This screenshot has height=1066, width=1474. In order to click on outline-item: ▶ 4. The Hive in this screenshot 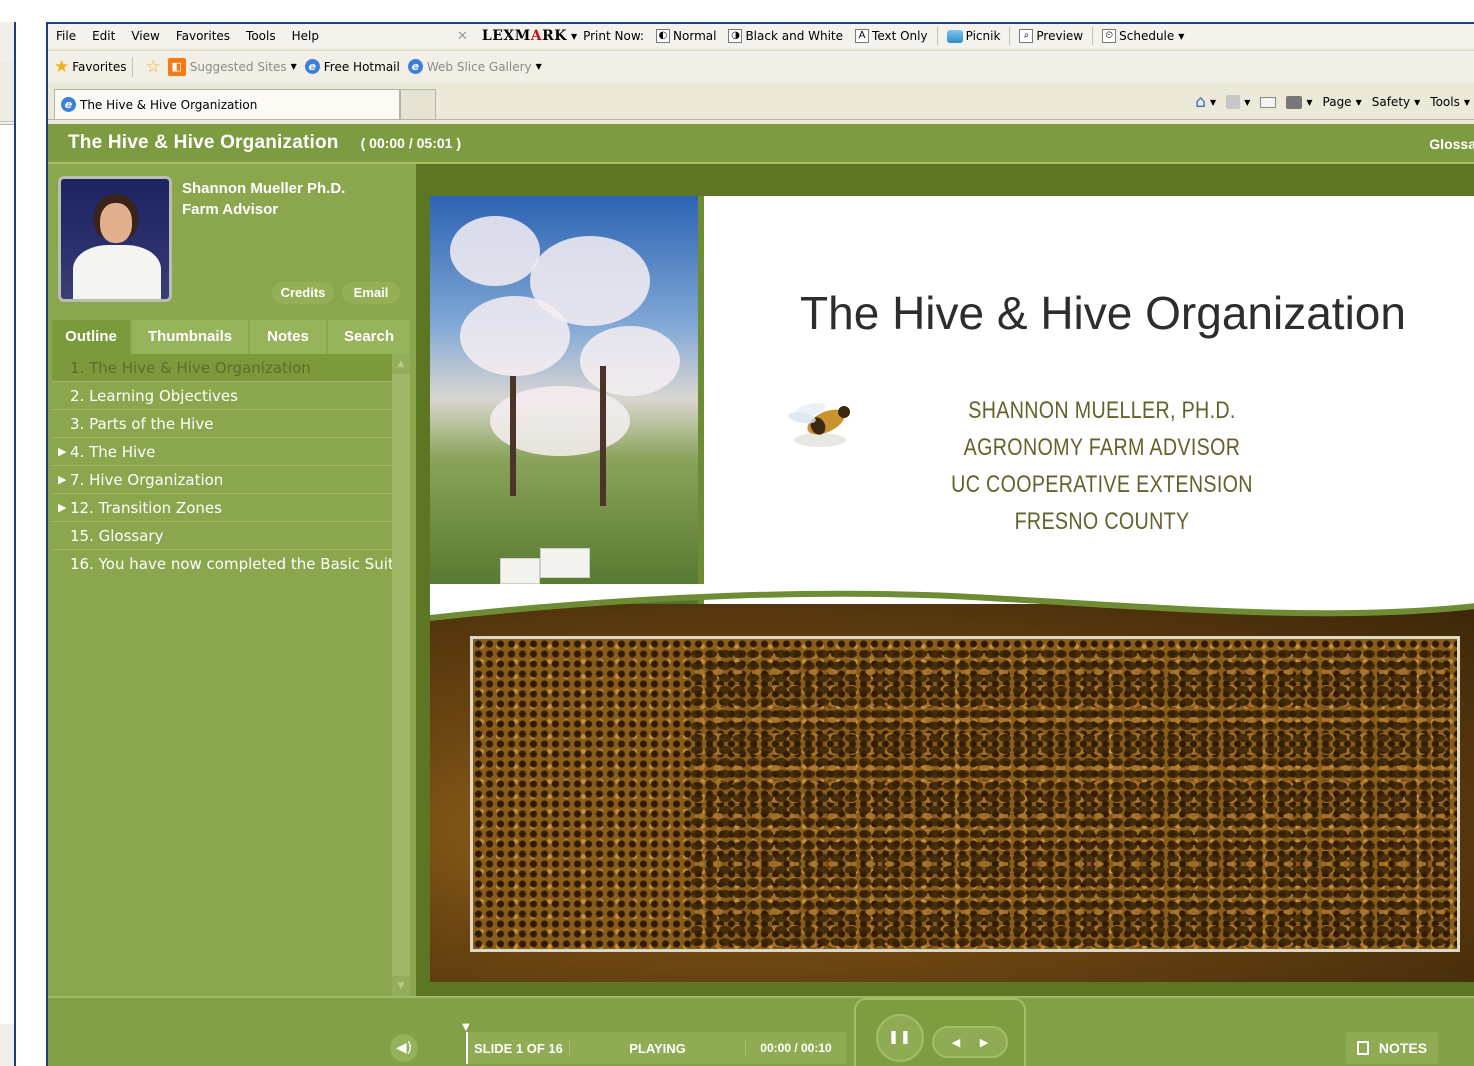, I will do `click(222, 452)`.